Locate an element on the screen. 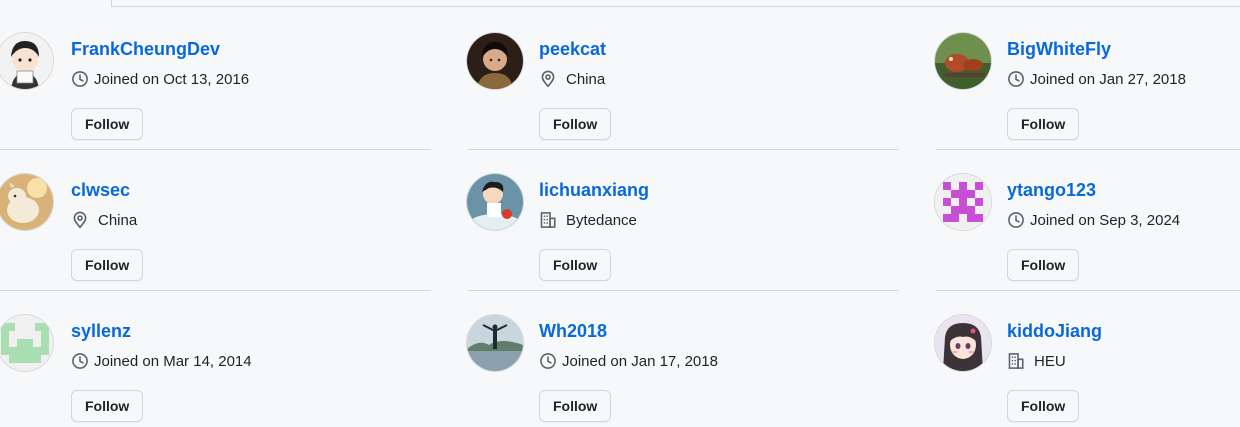 The width and height of the screenshot is (1240, 427). joined-date: Joined on Oct 13, 2016 is located at coordinates (160, 79).